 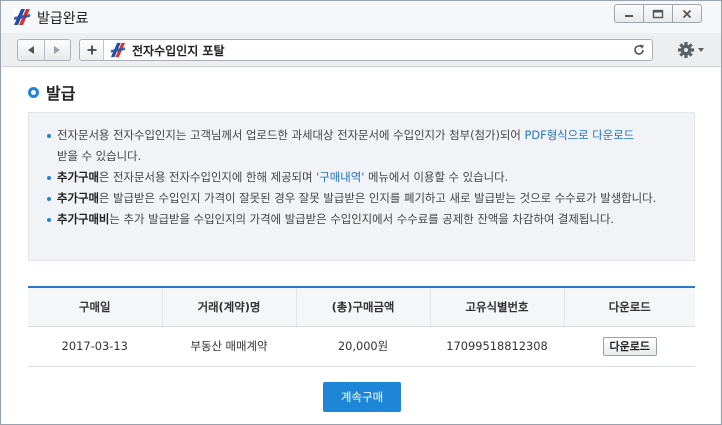 What do you see at coordinates (229, 346) in the screenshot?
I see `cell-name: 부동산 매매계약` at bounding box center [229, 346].